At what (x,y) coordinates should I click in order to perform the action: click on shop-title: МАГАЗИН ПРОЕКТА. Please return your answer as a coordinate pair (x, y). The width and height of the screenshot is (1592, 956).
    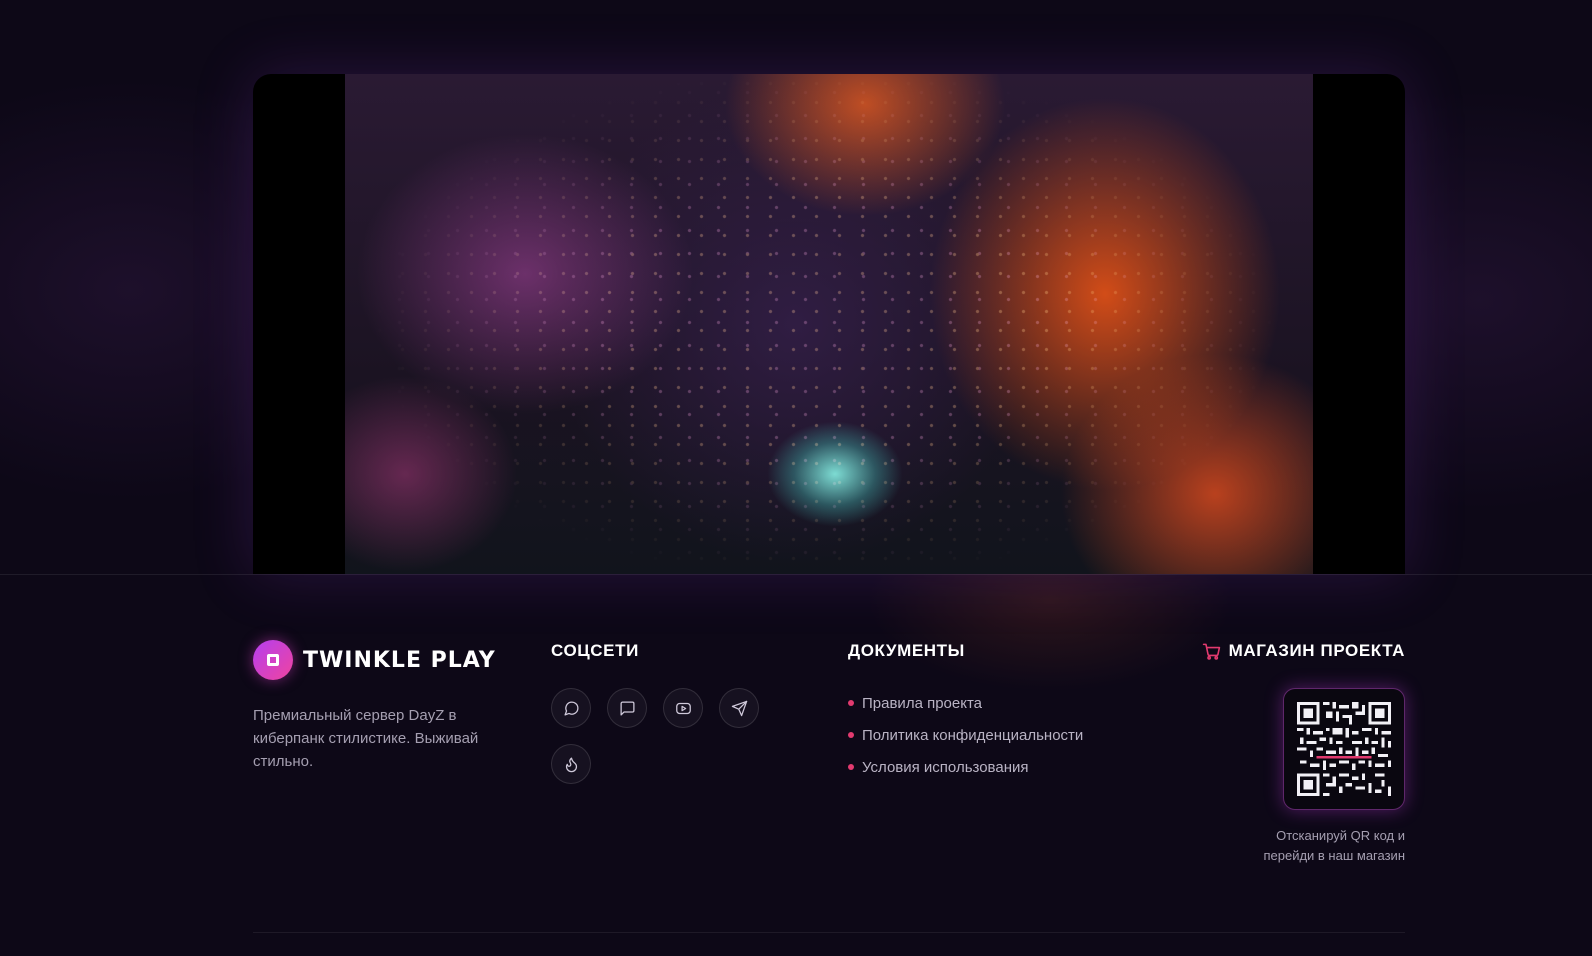
    Looking at the image, I should click on (1303, 651).